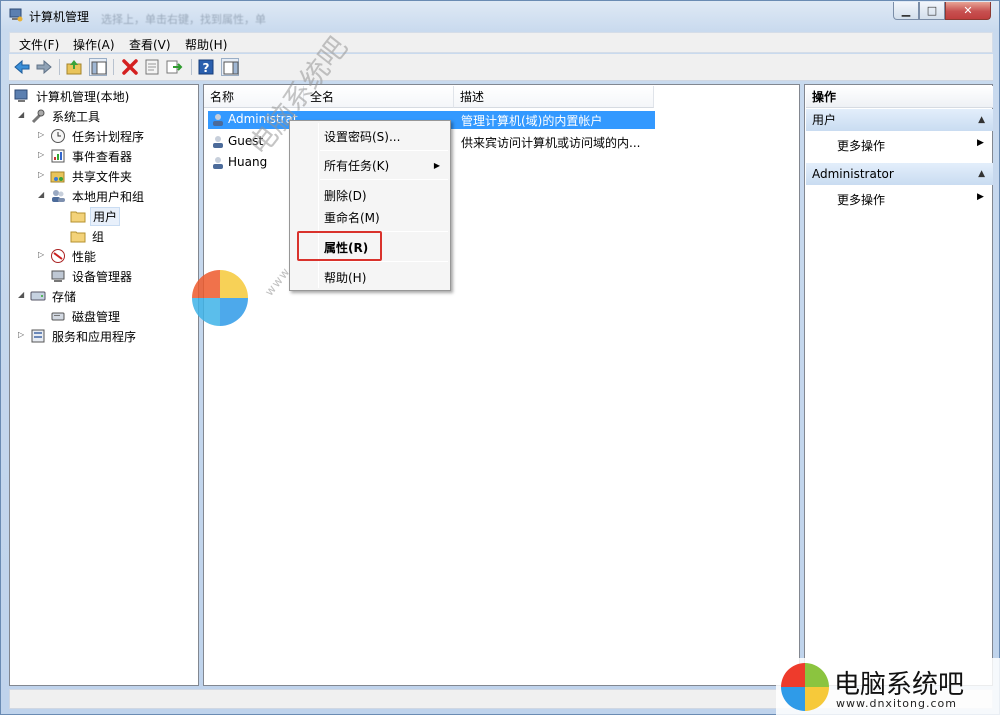  What do you see at coordinates (183, 19) in the screenshot?
I see `ghost-caption-text: 选择上，单击右键，找到属性，单` at bounding box center [183, 19].